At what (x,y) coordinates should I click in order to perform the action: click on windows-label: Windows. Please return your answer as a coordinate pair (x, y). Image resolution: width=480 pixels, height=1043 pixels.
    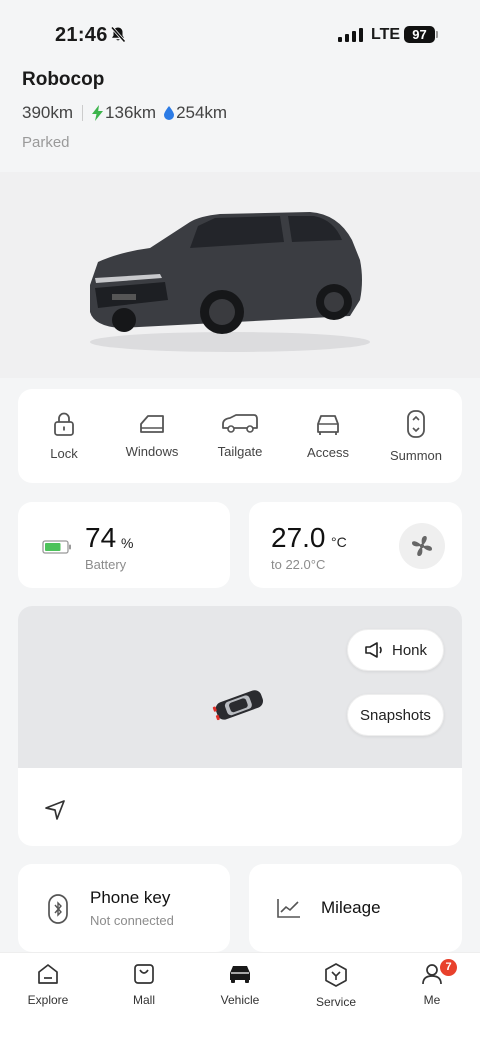
    Looking at the image, I should click on (152, 451).